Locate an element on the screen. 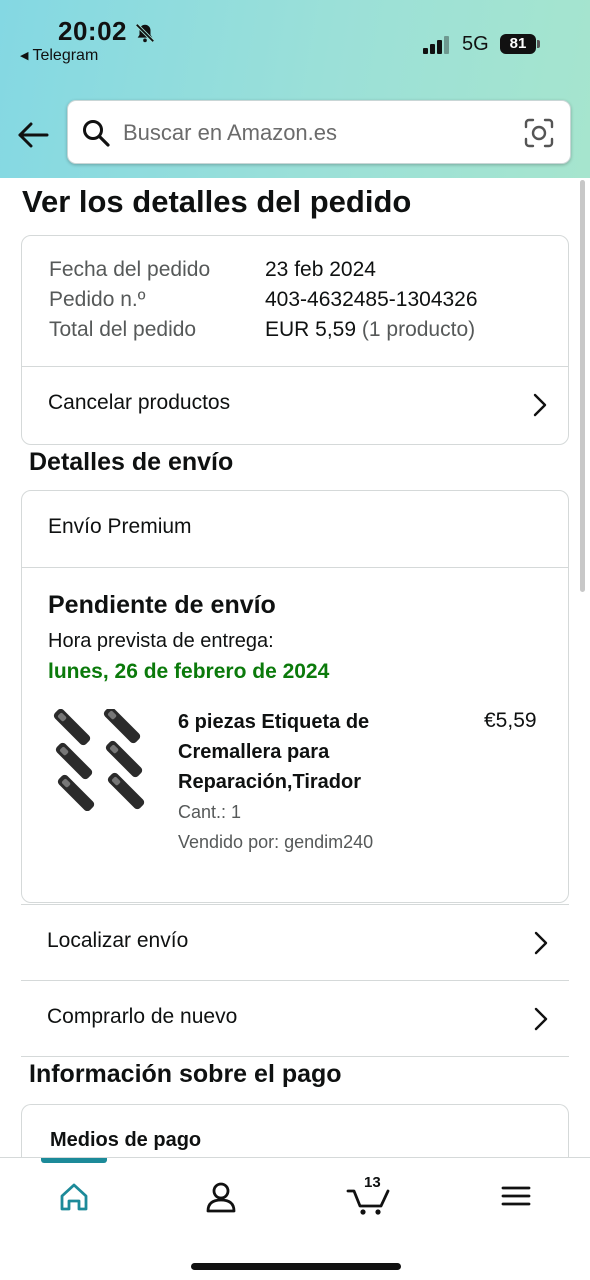 This screenshot has width=590, height=1280. track-shipment-label: Localizar envío is located at coordinates (118, 940).